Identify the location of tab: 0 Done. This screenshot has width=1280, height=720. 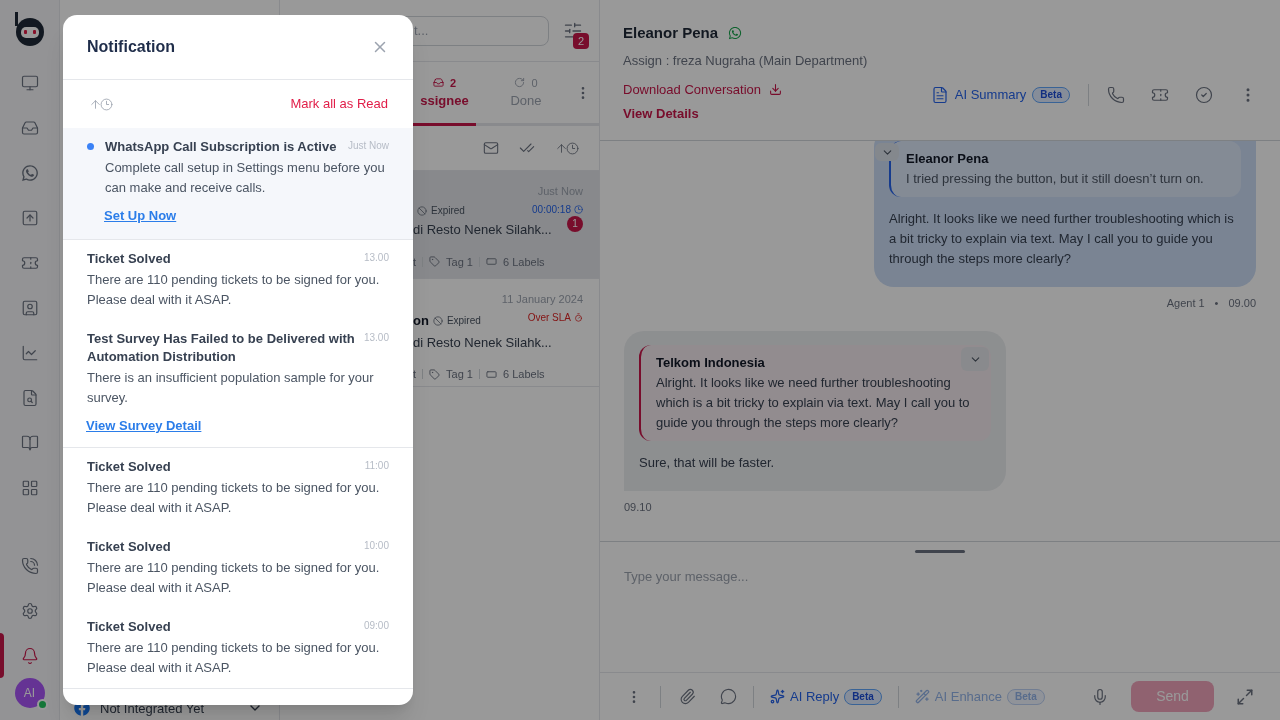
(526, 94).